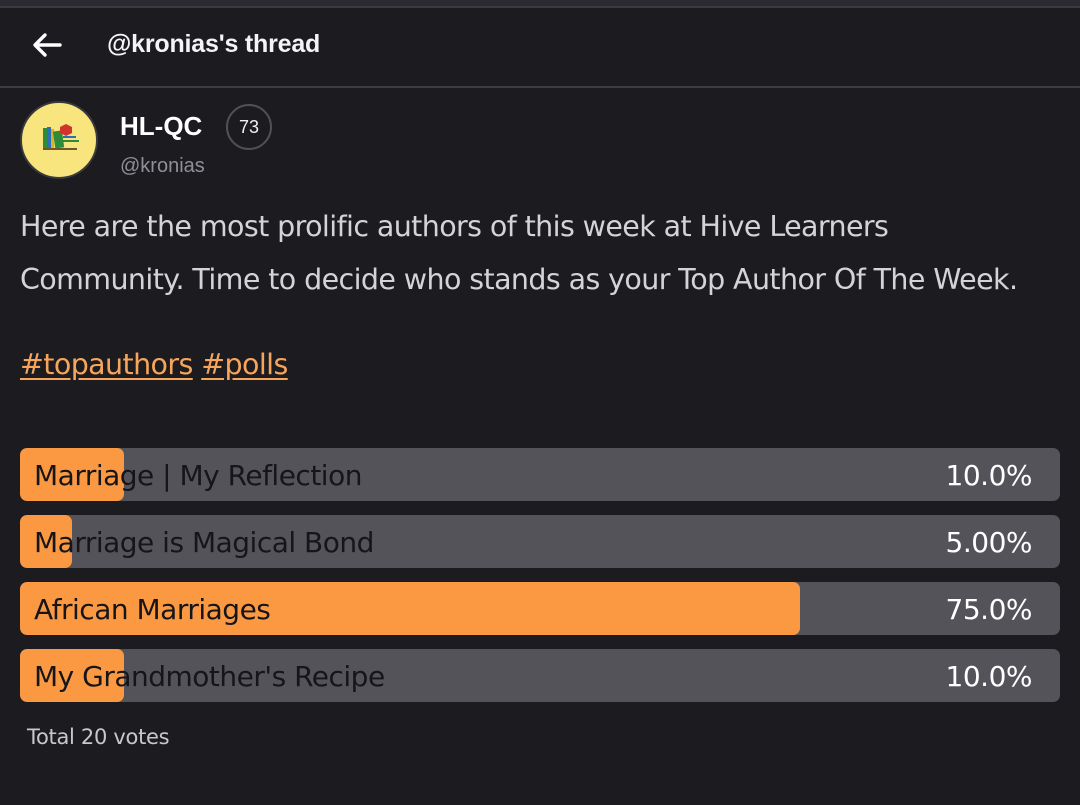  I want to click on poll-option: African Marriages 75.0%, so click(540, 608).